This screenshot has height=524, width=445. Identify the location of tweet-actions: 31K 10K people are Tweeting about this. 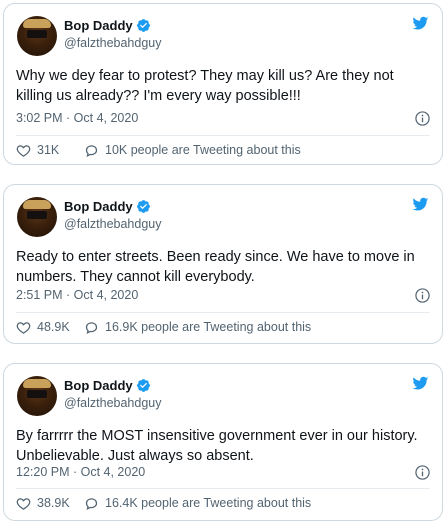
(223, 150).